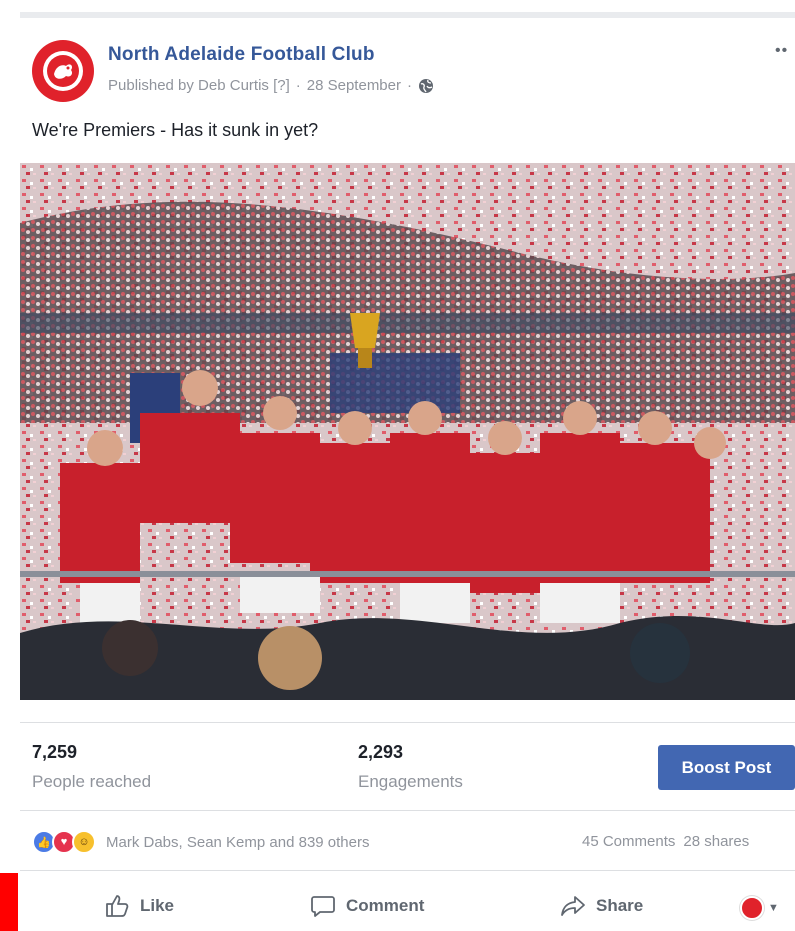  I want to click on page-name-link: North Adelaide Football Club, so click(241, 55).